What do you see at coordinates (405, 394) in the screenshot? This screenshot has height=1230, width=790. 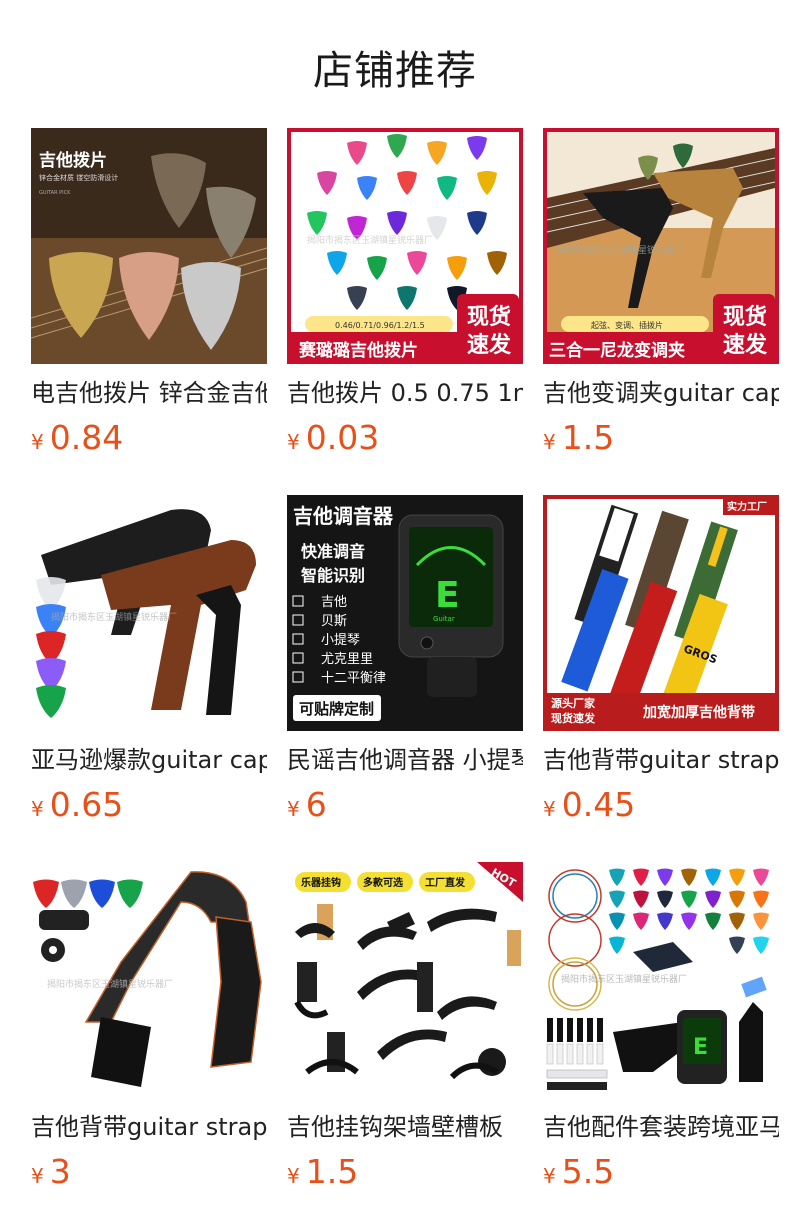 I see `product-title: 吉他拨片 0.5 0.75 1mm` at bounding box center [405, 394].